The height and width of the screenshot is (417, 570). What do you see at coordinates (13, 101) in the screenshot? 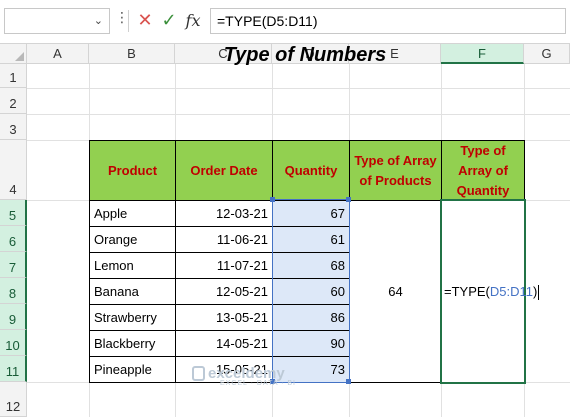
I see `row-header-2: 2` at bounding box center [13, 101].